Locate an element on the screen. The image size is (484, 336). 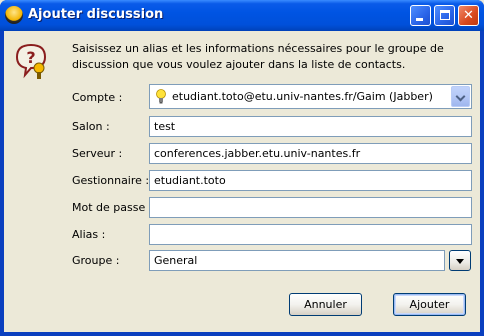
maximize-icon is located at coordinates (445, 15).